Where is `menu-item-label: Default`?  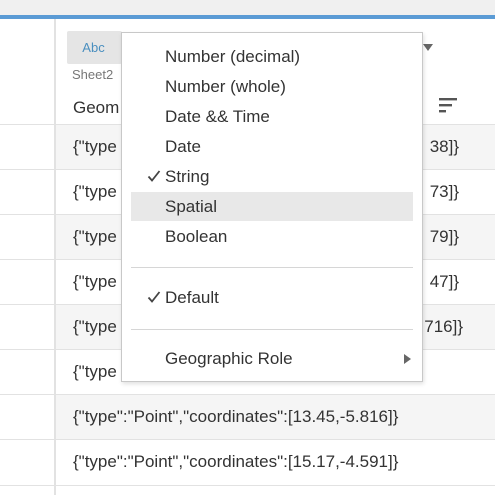
menu-item-label: Default is located at coordinates (192, 297).